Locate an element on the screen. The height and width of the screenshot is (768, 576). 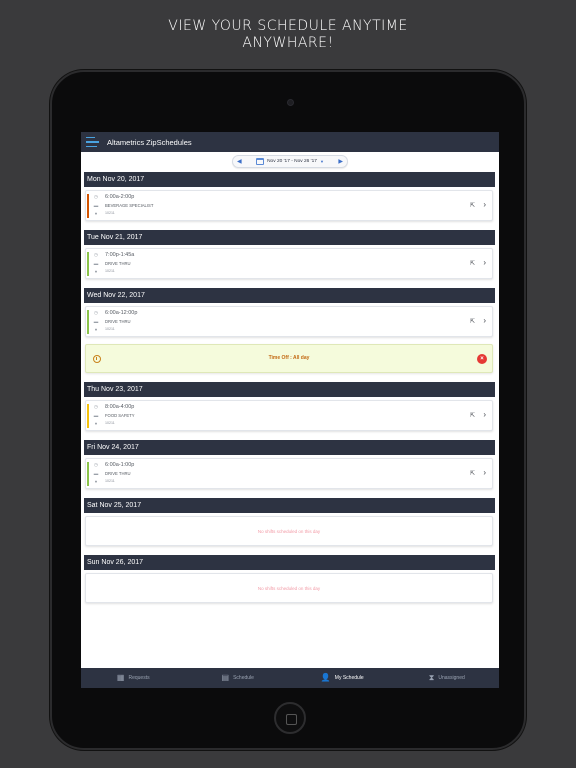
shift-card-tue: ◷ 7:00p-1:45a ▬ DRIVE THRU ● 10211 ⇱ › is located at coordinates (289, 263).